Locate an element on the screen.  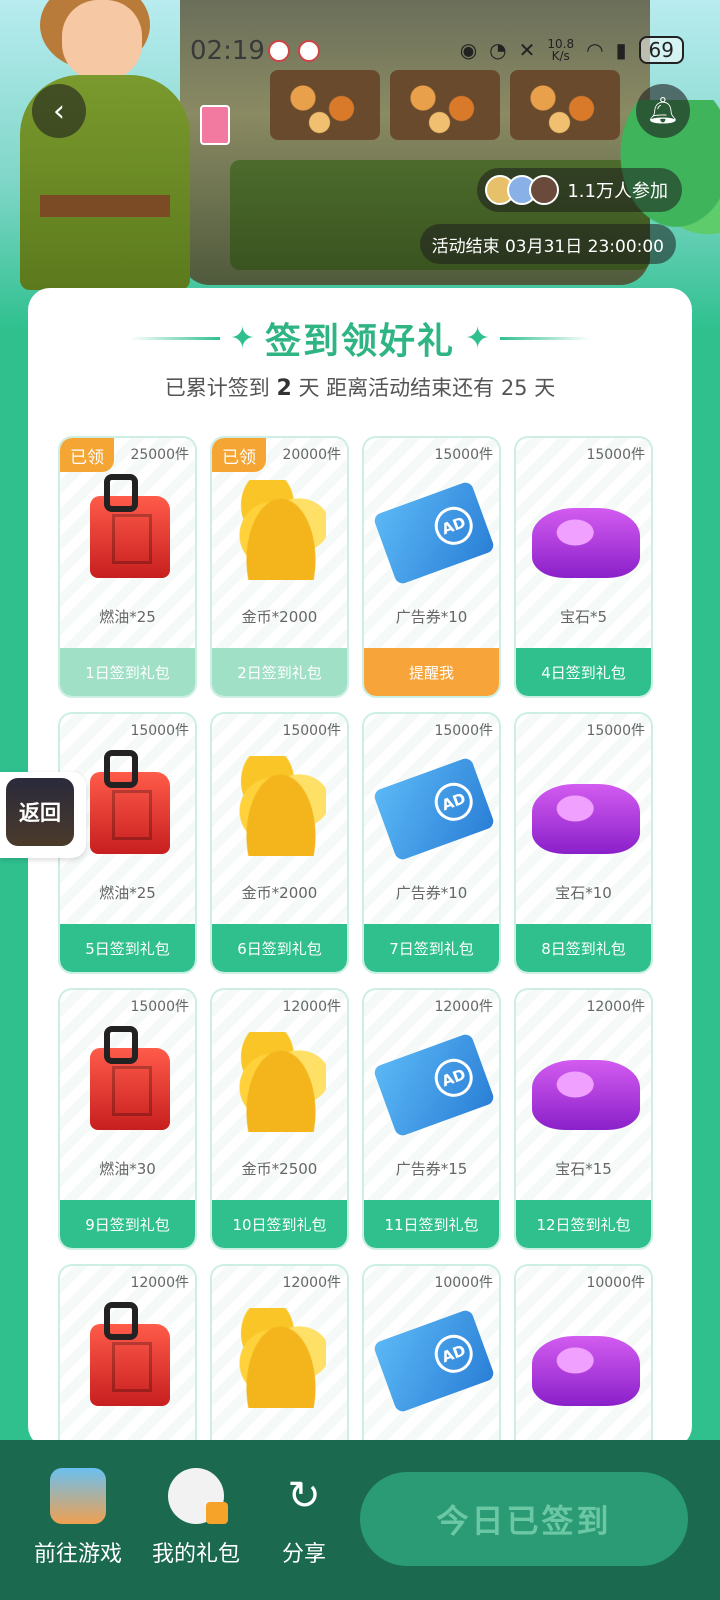
reward-cell: 15000件 AD 广告券*10 7日签到礼包 is located at coordinates (431, 843).